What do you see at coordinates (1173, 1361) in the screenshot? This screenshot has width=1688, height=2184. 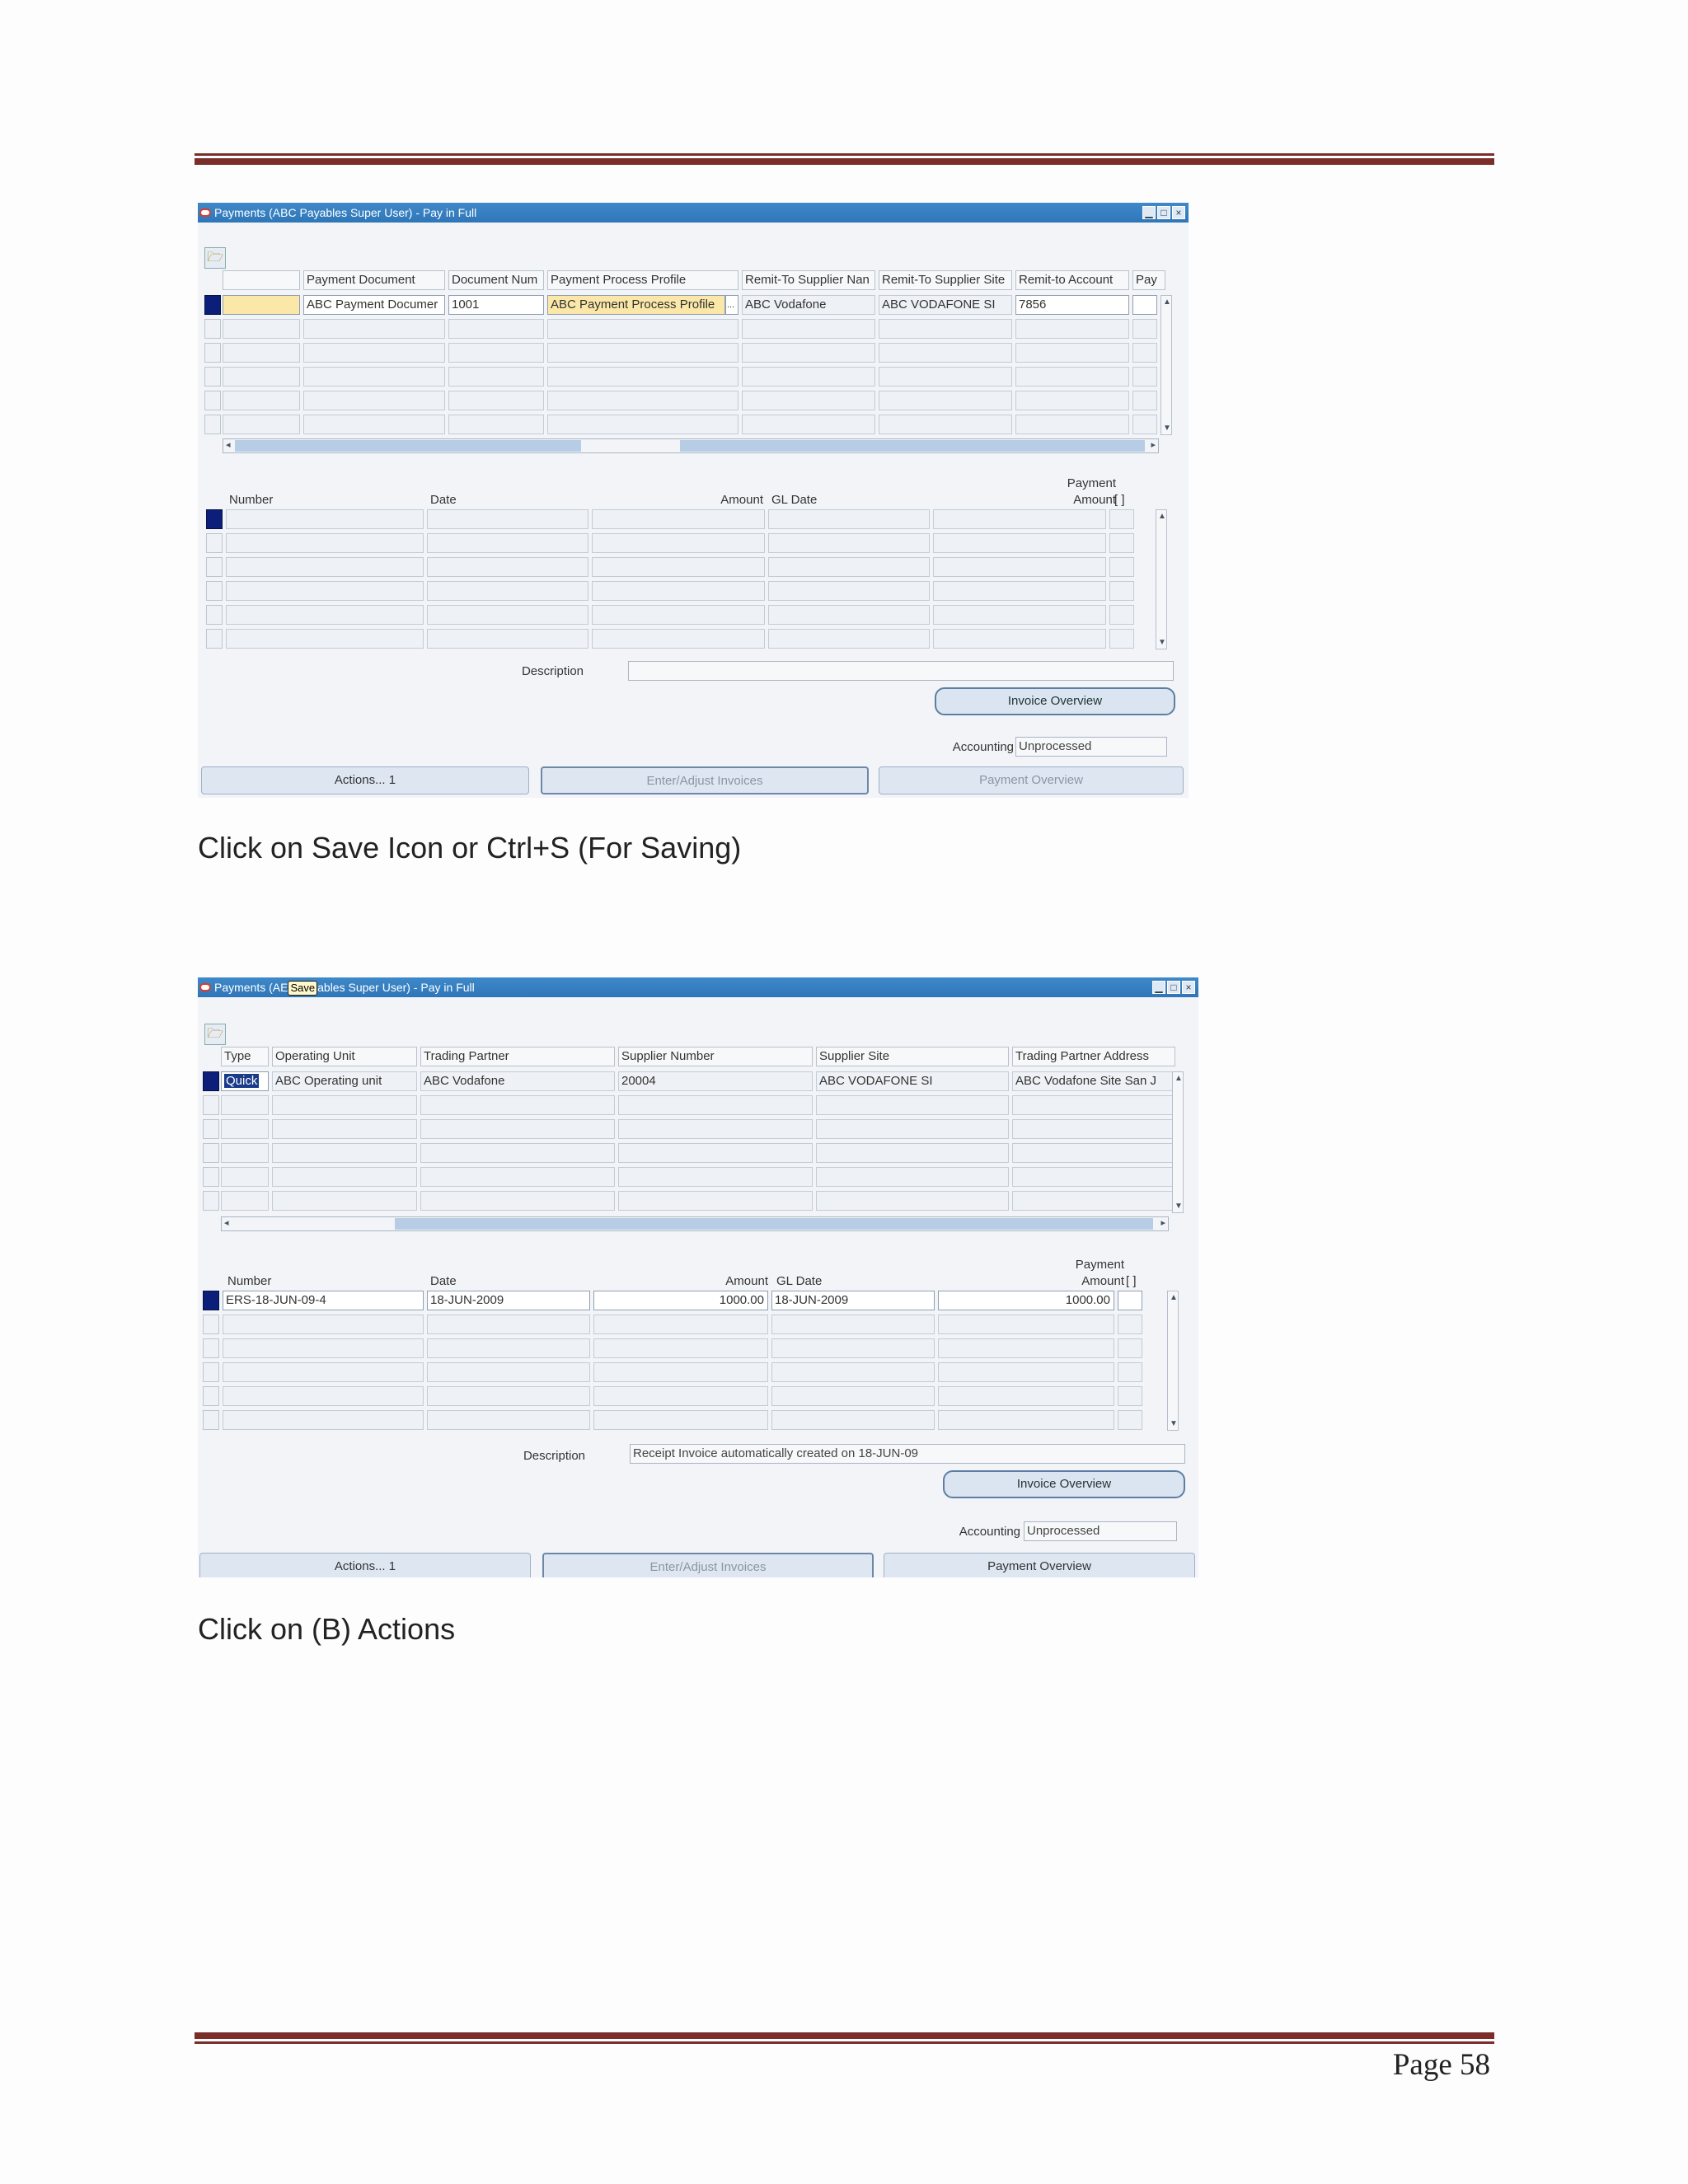 I see `invoice-vertical-scrollbar: ▲ ▼` at bounding box center [1173, 1361].